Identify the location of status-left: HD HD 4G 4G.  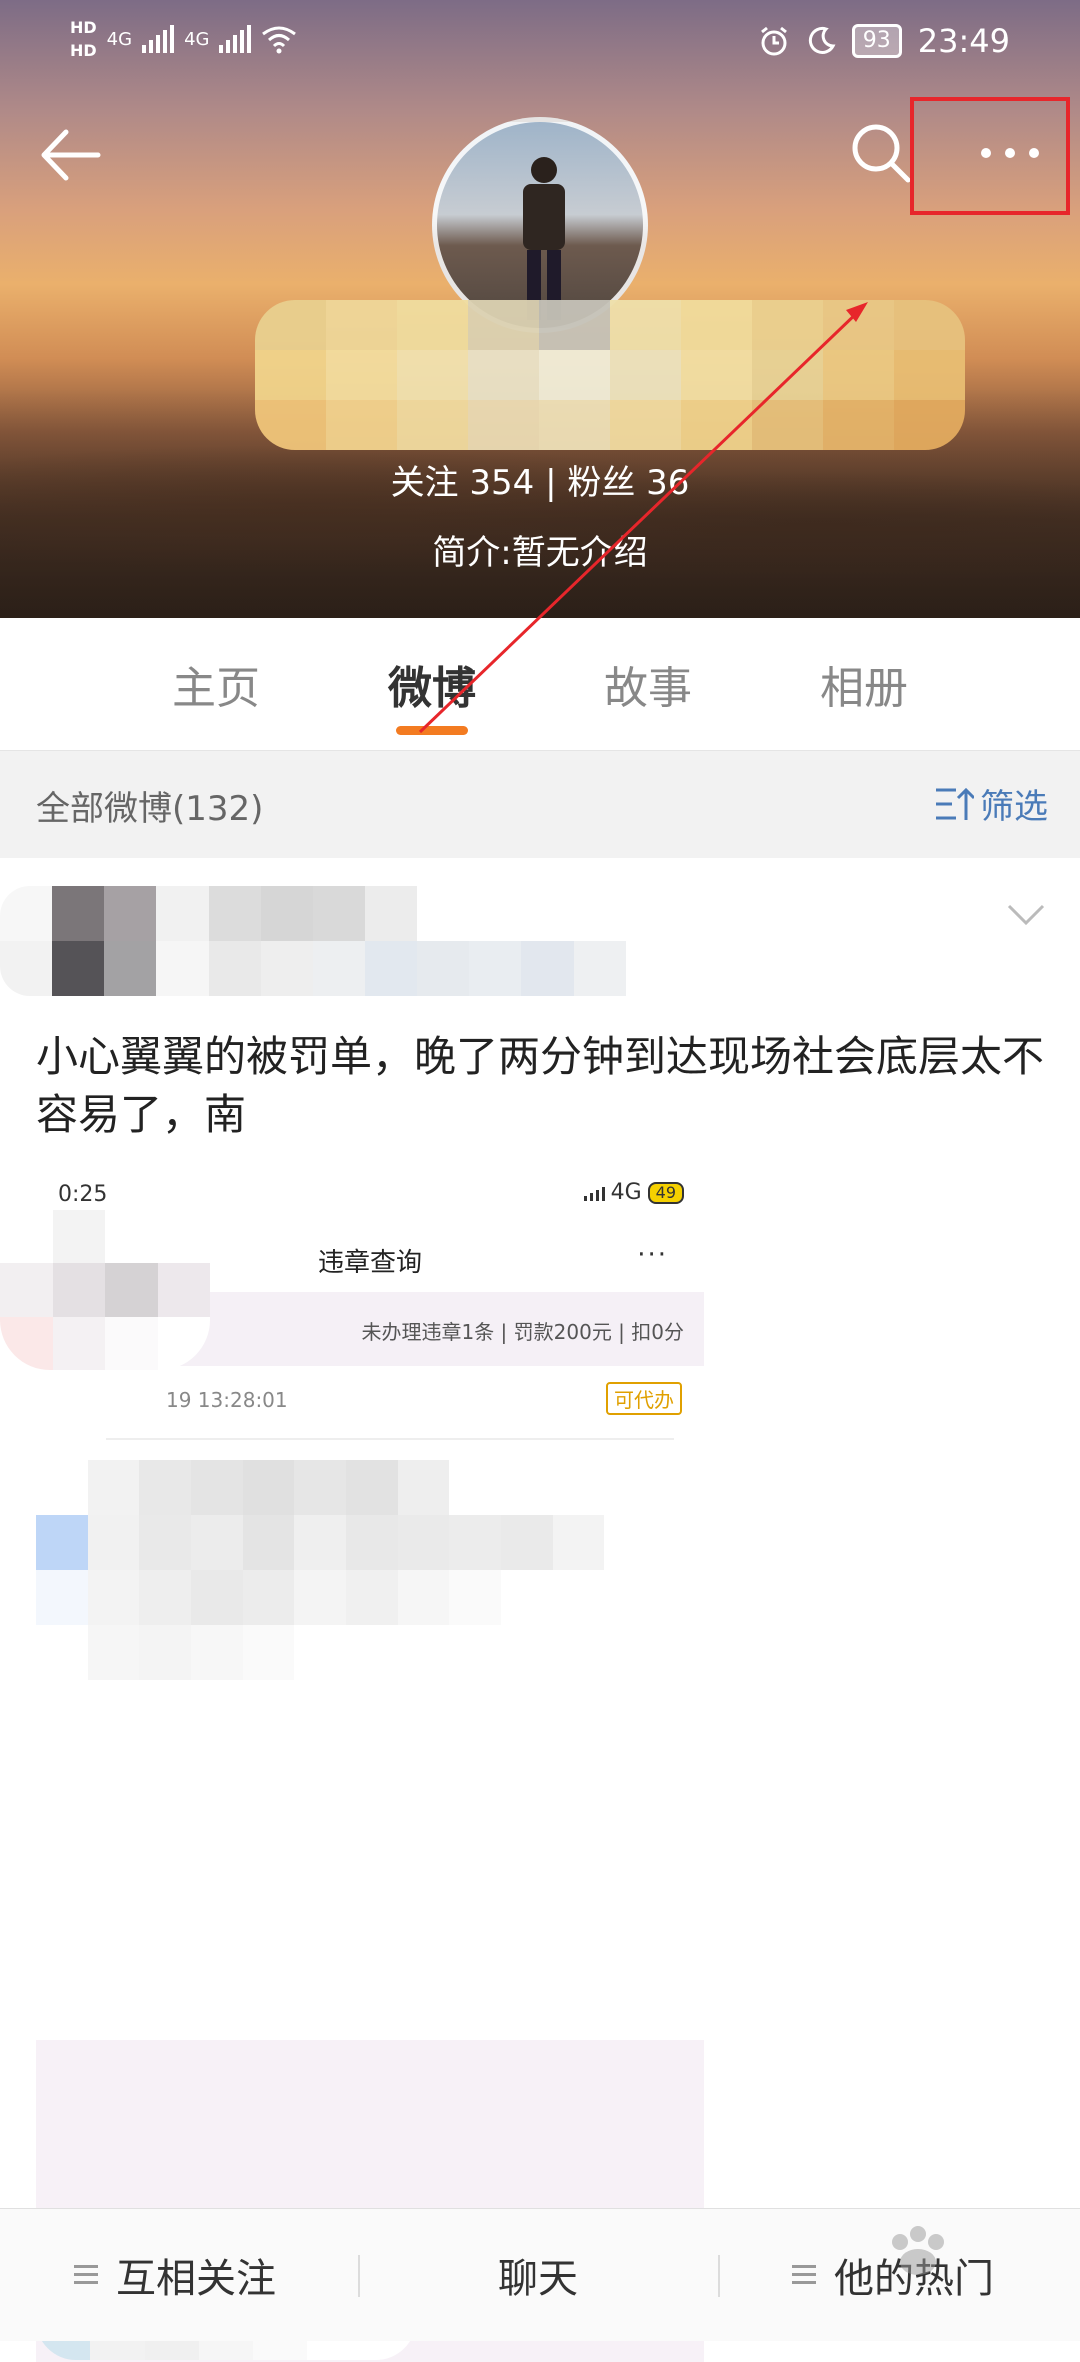
(183, 39).